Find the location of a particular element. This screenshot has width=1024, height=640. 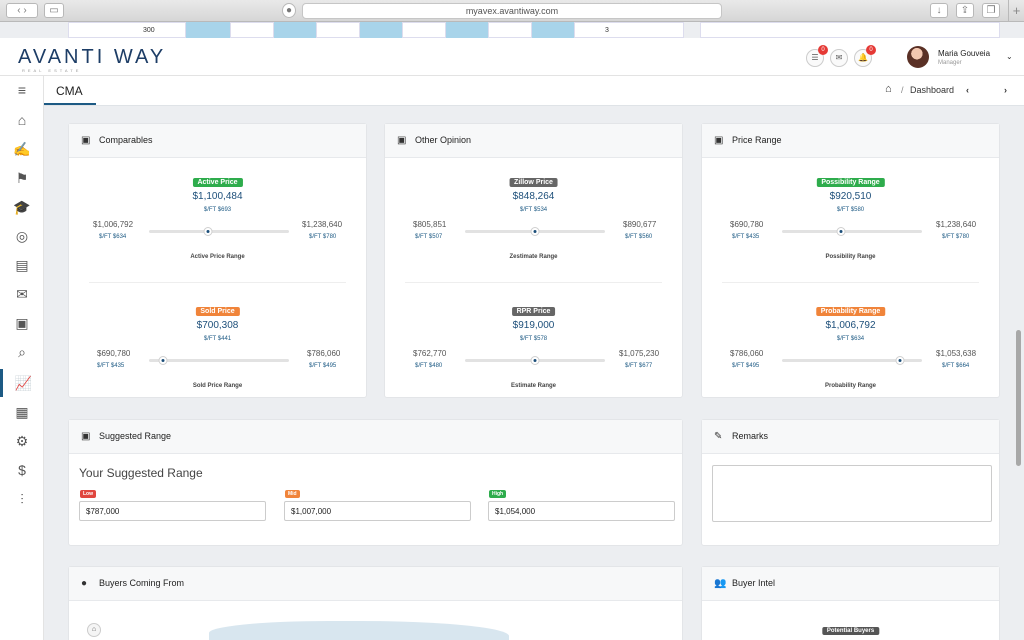

logo-subtitle: REAL ESTATE is located at coordinates (52, 70).